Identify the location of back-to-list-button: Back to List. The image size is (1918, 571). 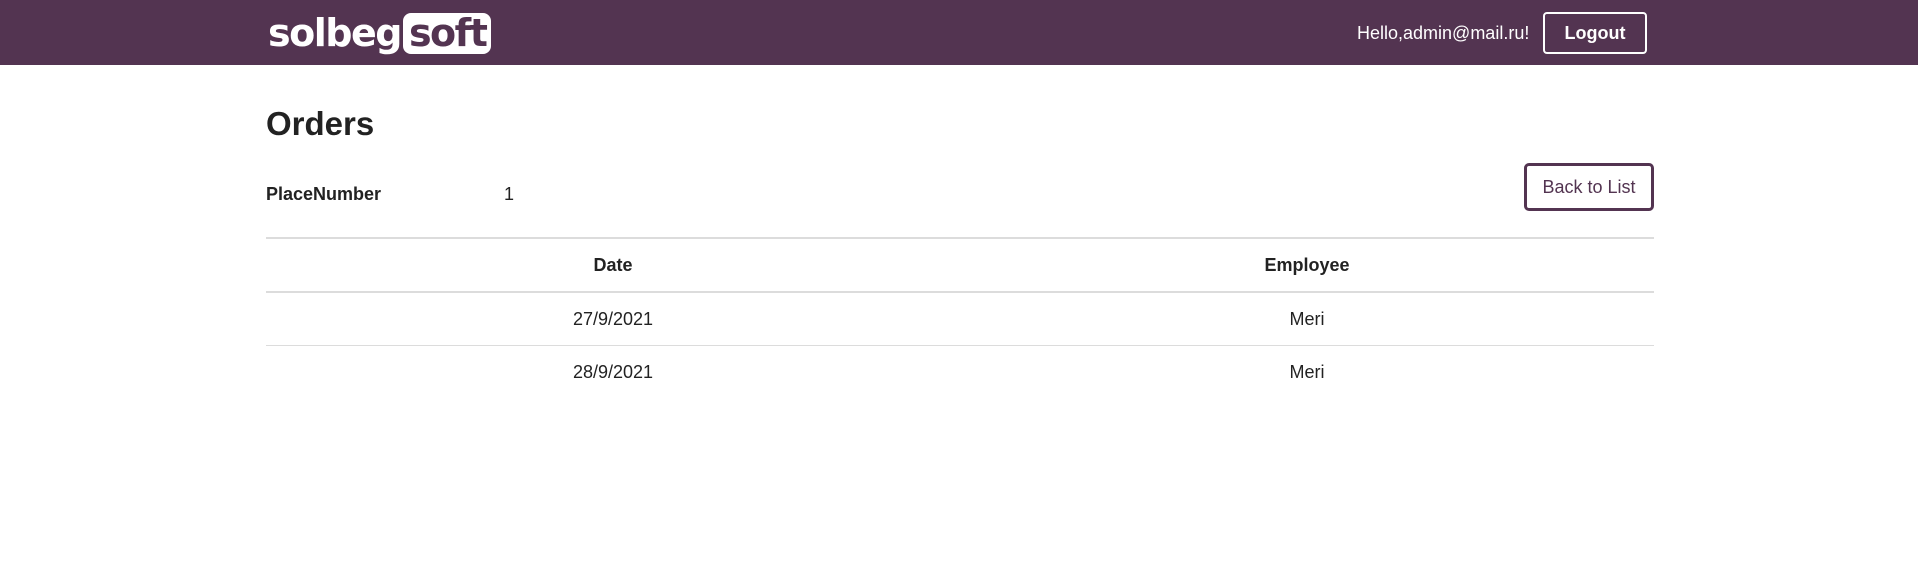
(1589, 187).